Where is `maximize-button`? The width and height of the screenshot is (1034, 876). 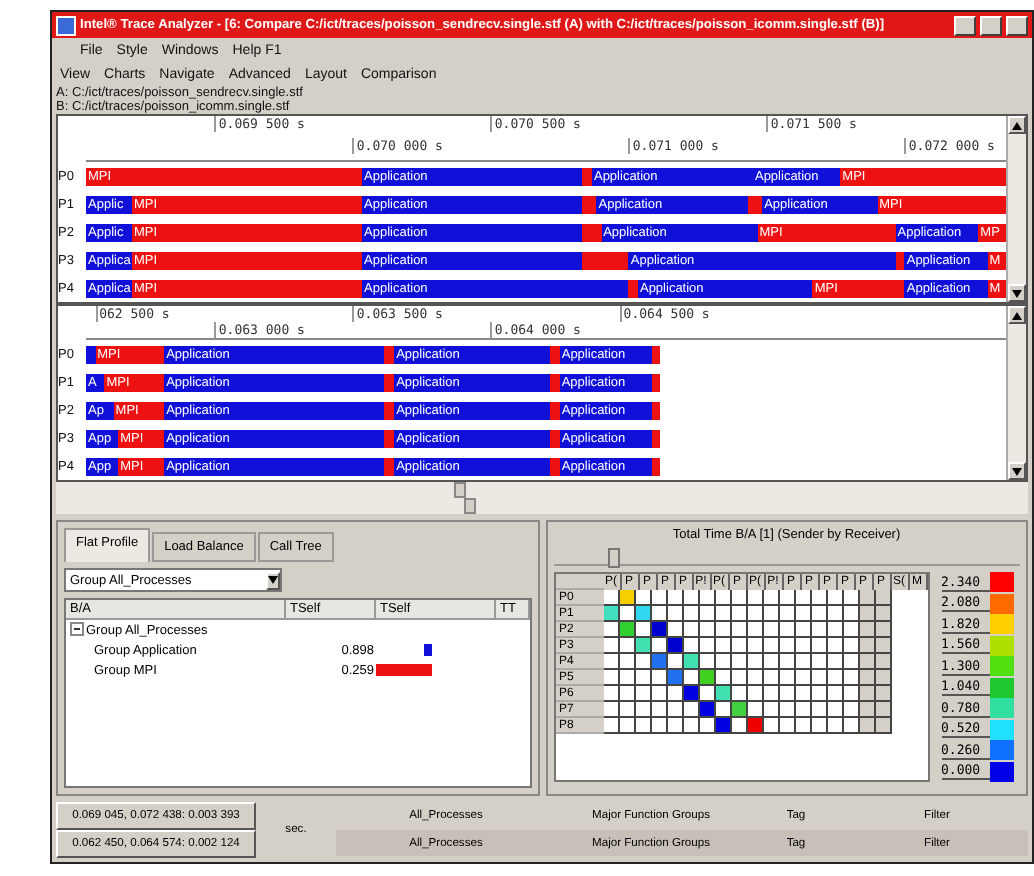 maximize-button is located at coordinates (991, 25).